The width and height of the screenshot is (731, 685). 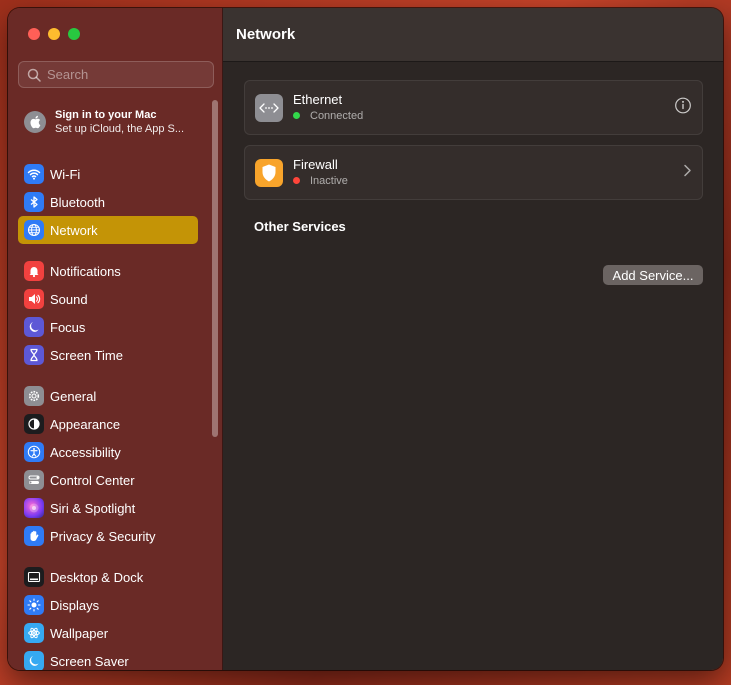 I want to click on sidebar-item-privacy-security: Privacy & Security, so click(x=108, y=536).